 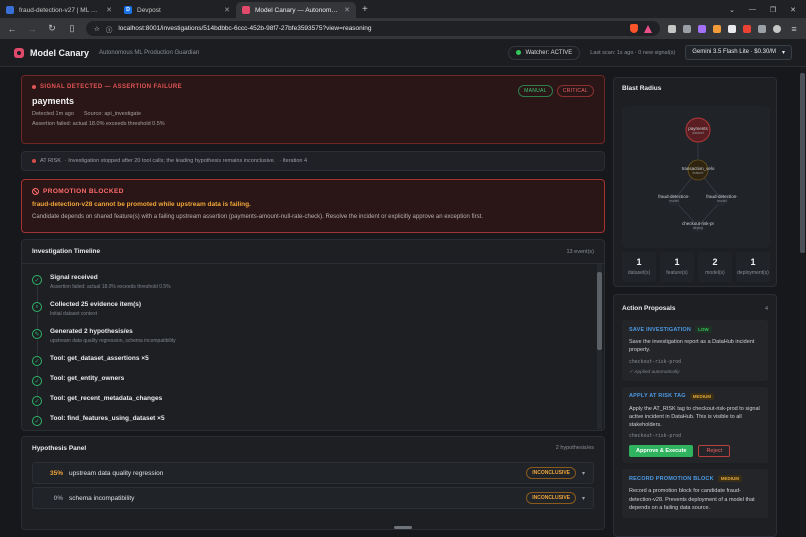 I want to click on hypothesis-name: upstream data quality regression, so click(x=116, y=473).